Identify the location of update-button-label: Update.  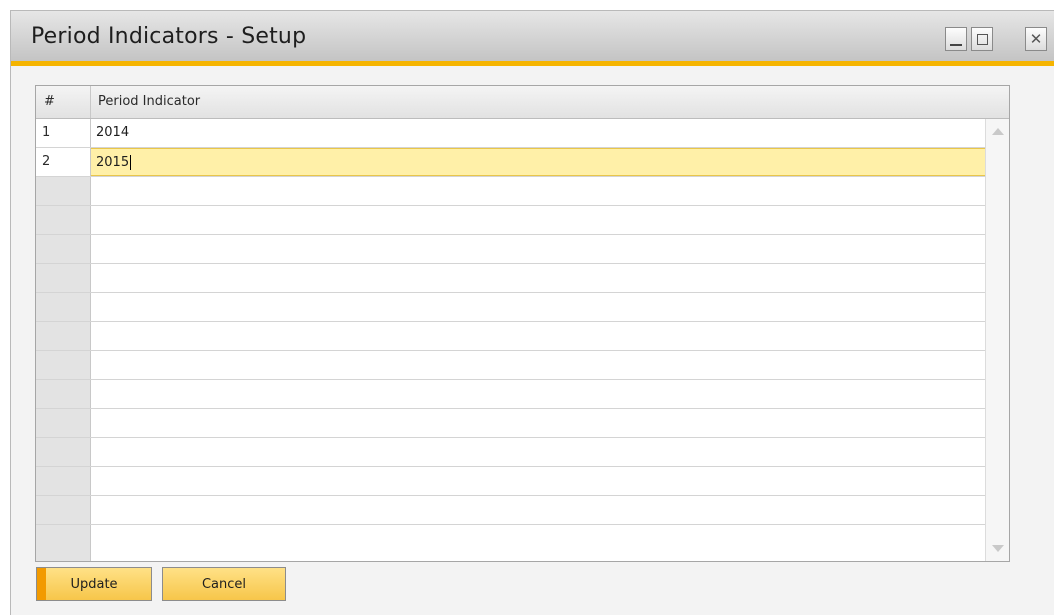
(94, 584).